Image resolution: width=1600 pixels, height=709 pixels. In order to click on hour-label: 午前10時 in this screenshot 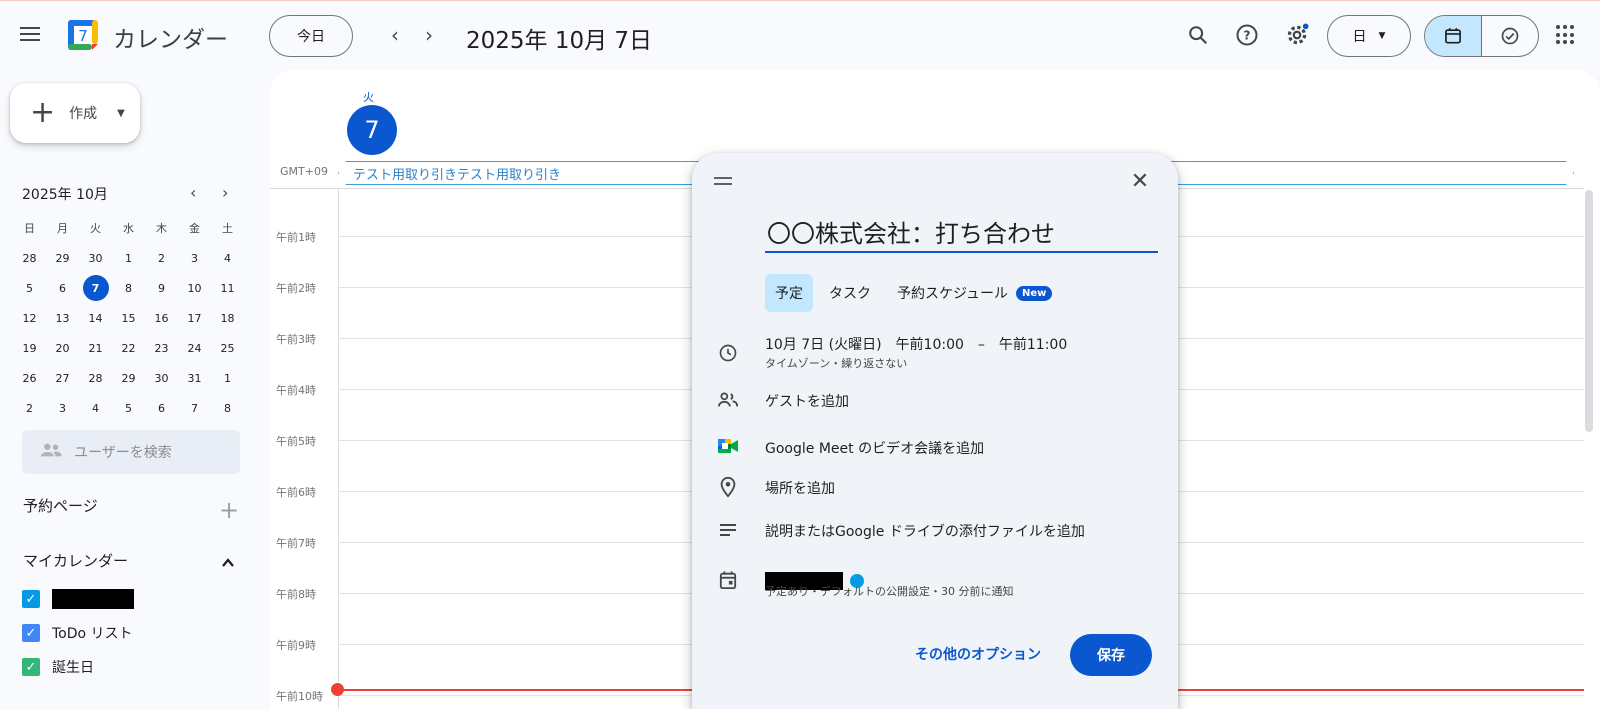, I will do `click(299, 696)`.